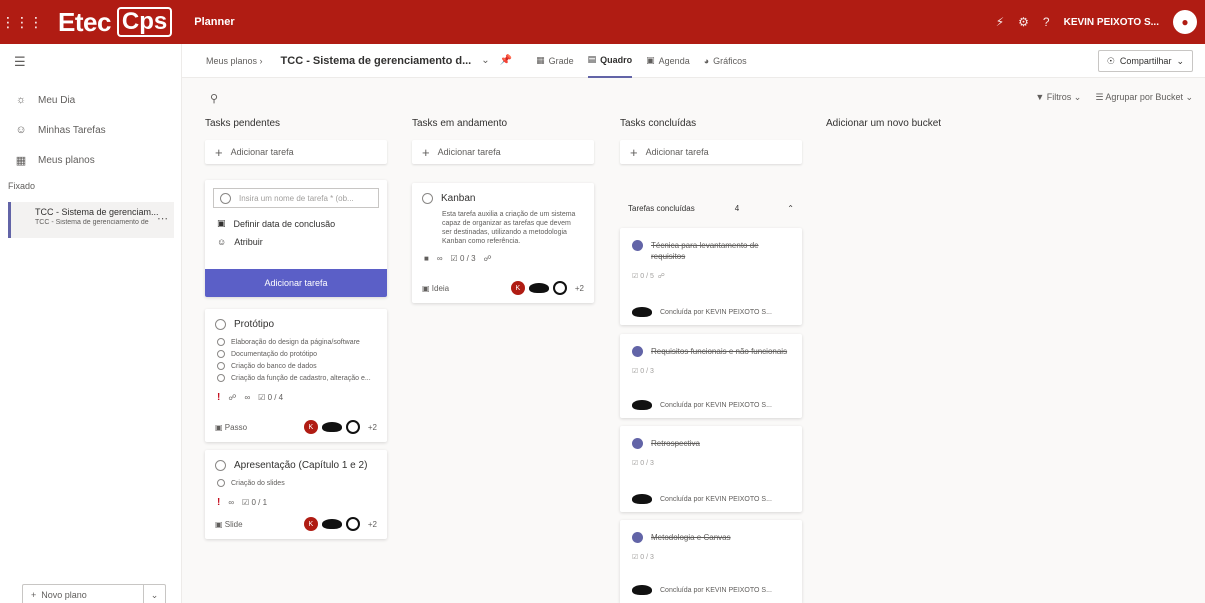  I want to click on nav-item-my-day: ☼ Meu Dia, so click(44, 100).